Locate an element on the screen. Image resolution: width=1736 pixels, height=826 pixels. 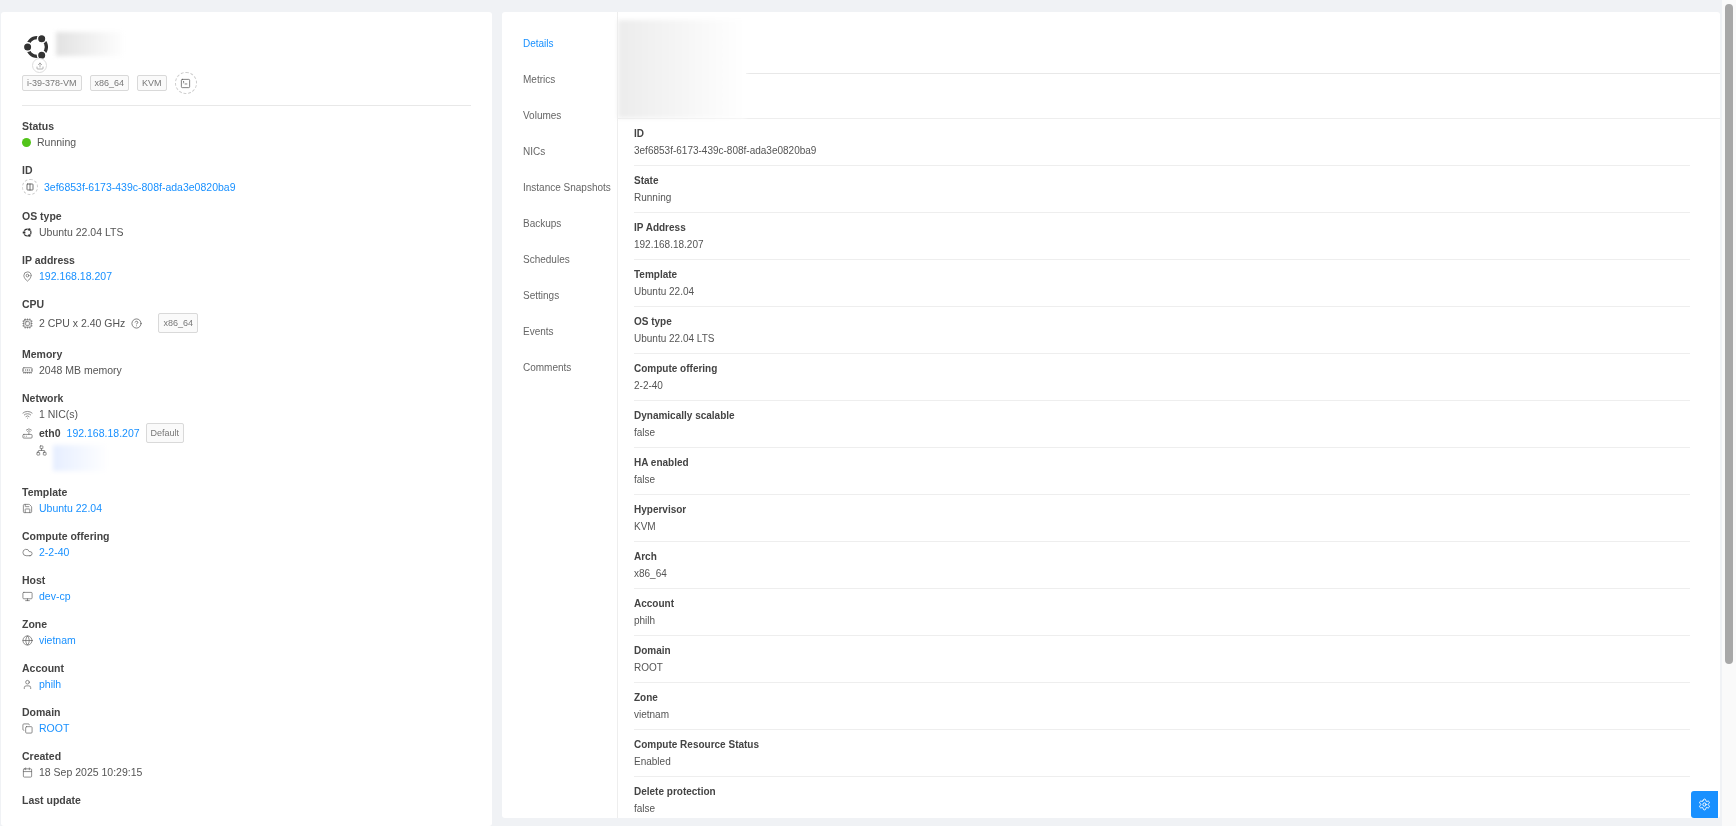
detail-label: OS type is located at coordinates (653, 321).